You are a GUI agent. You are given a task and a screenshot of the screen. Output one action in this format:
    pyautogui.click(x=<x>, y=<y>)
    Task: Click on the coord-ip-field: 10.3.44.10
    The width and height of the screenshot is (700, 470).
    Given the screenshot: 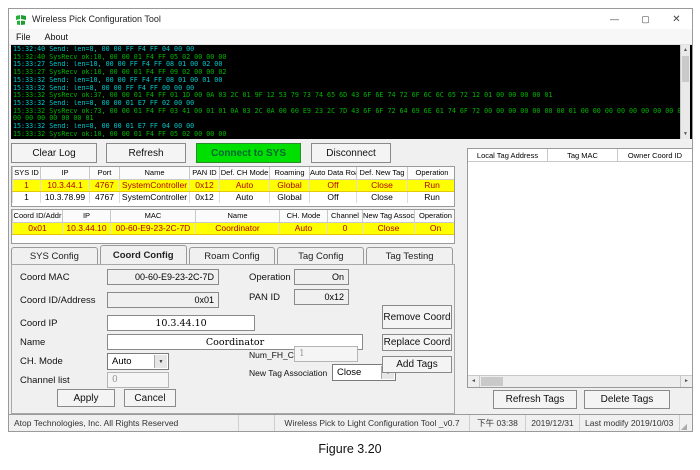 What is the action you would take?
    pyautogui.click(x=181, y=323)
    